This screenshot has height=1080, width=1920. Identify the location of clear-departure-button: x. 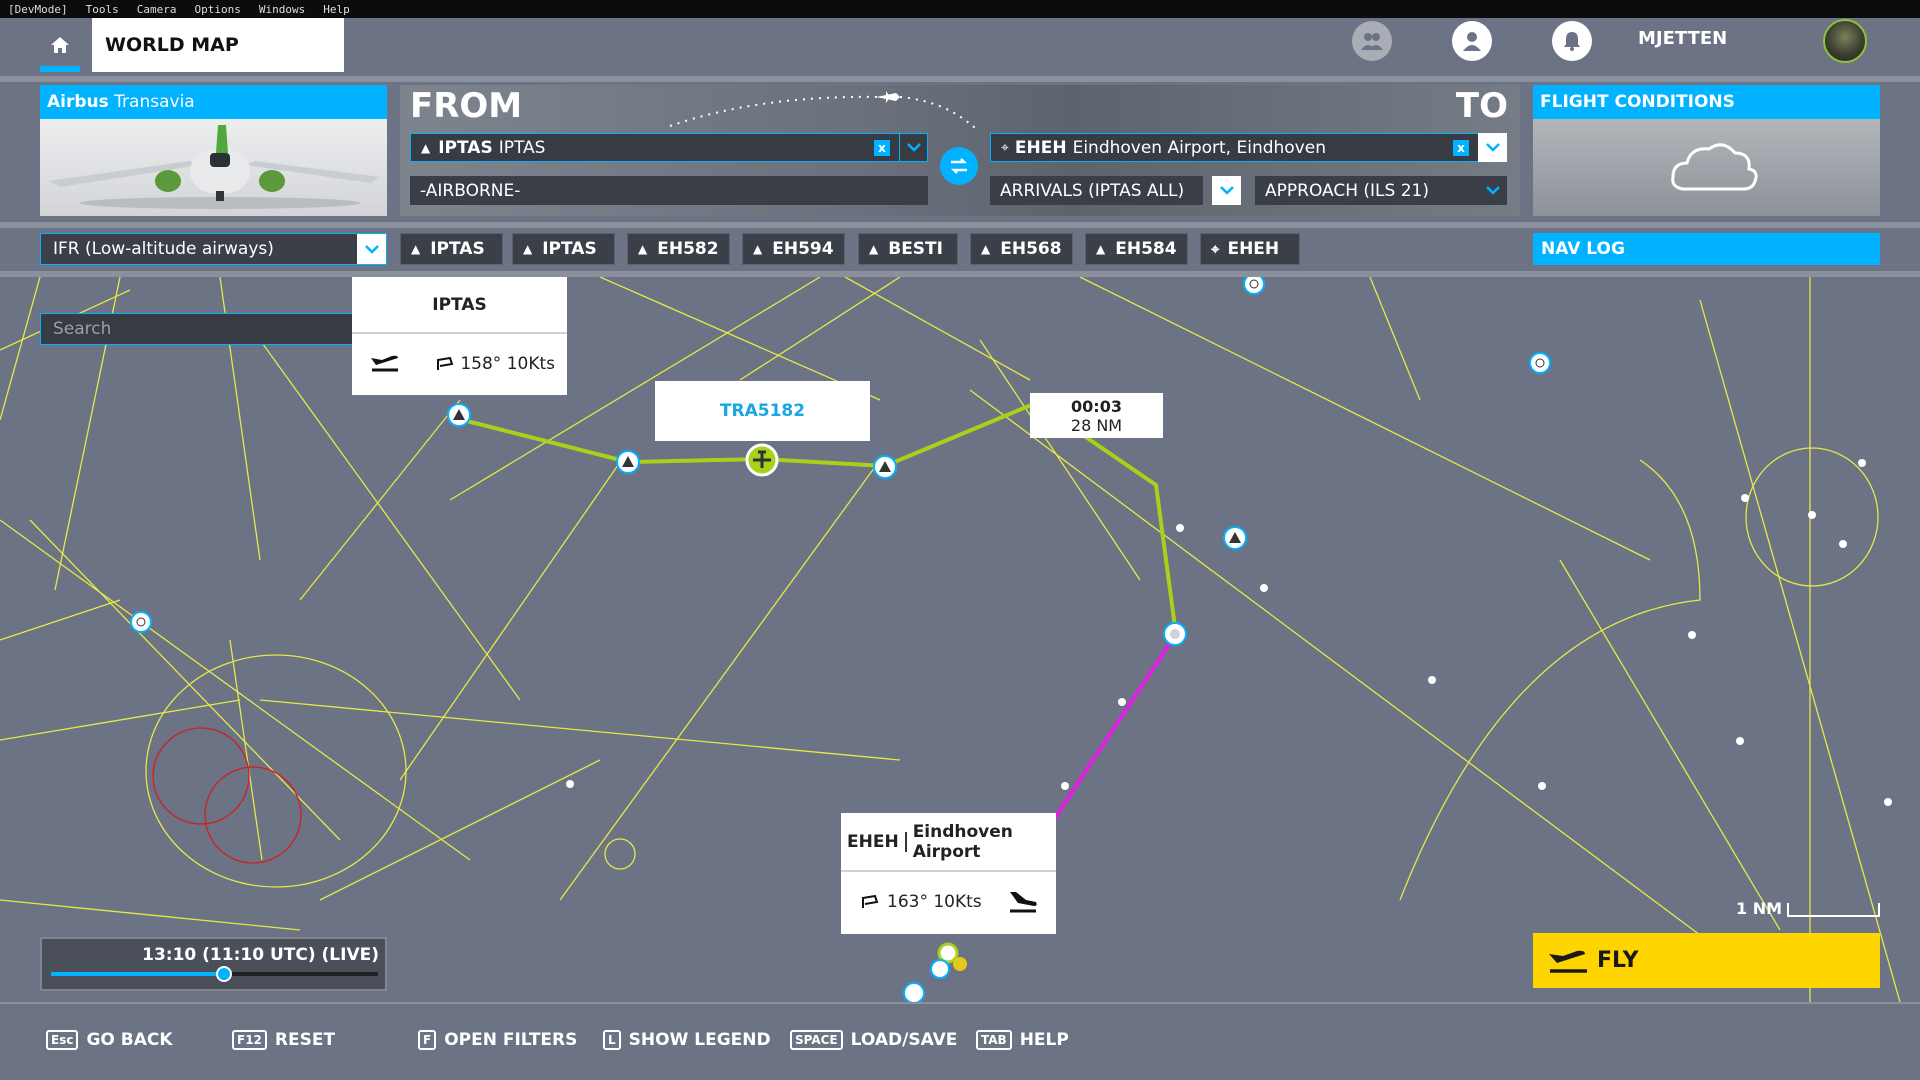
(882, 148).